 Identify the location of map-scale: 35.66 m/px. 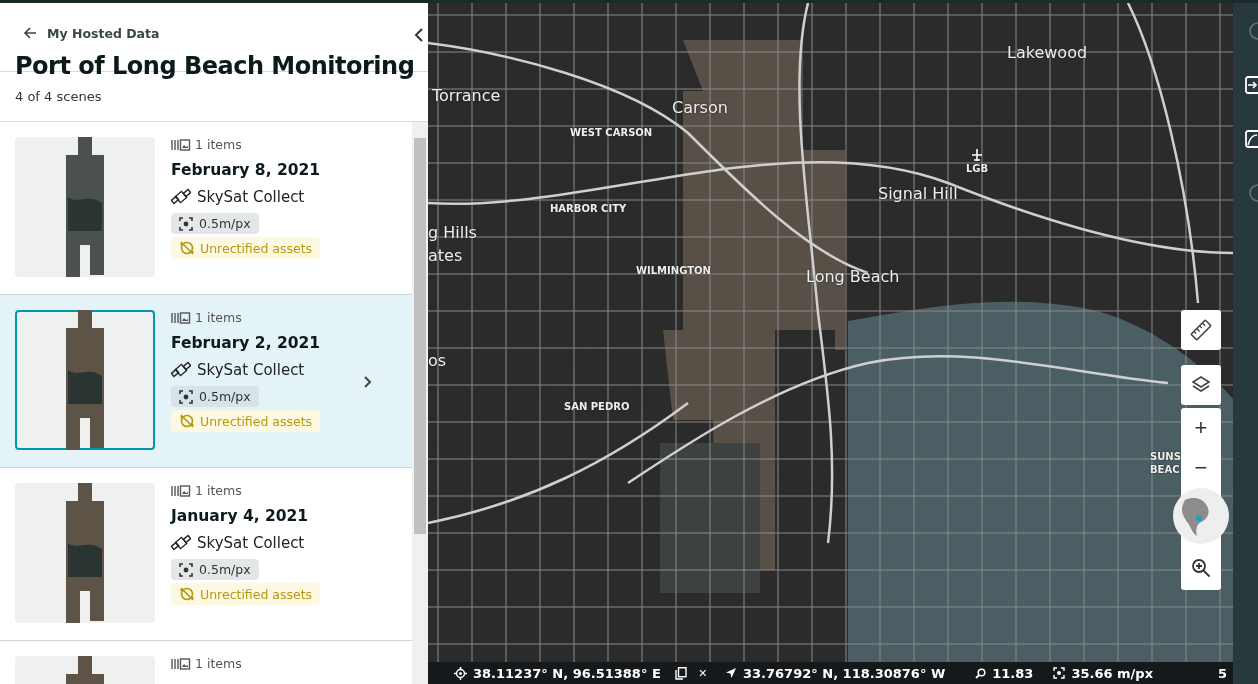
(1112, 673).